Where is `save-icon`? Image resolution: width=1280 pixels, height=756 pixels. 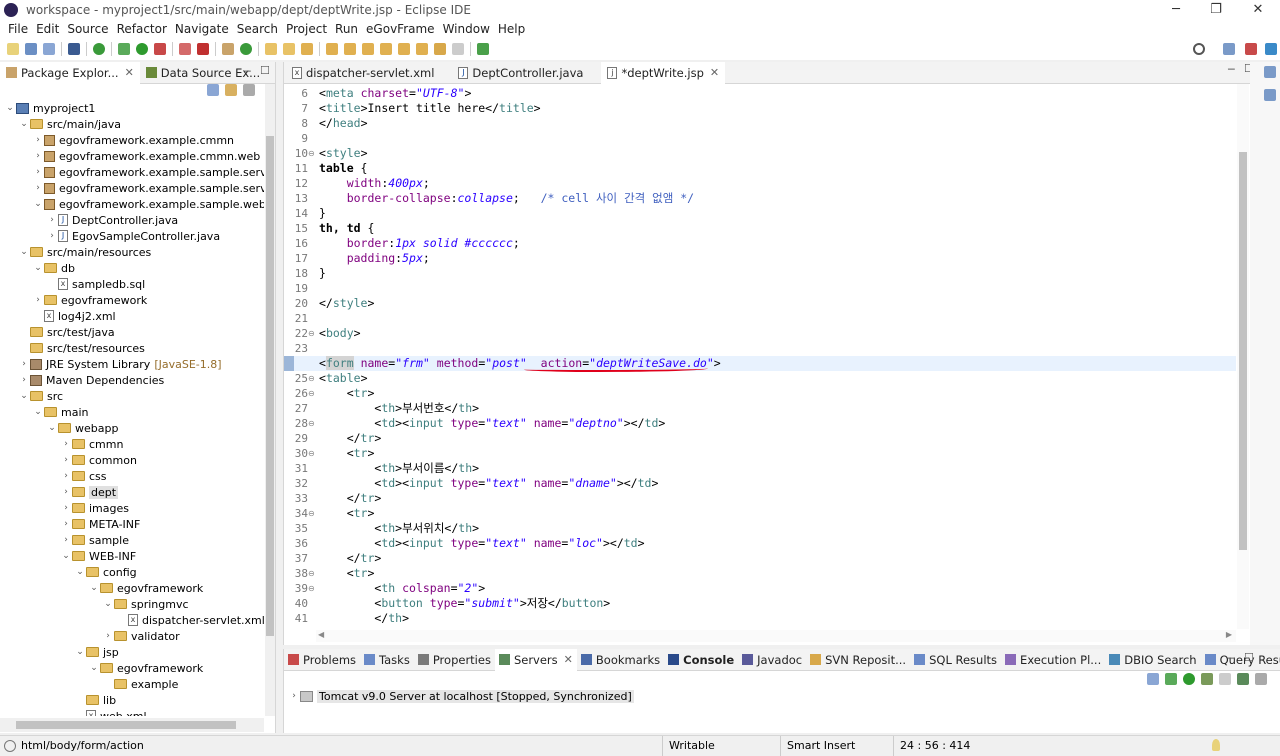 save-icon is located at coordinates (31, 49).